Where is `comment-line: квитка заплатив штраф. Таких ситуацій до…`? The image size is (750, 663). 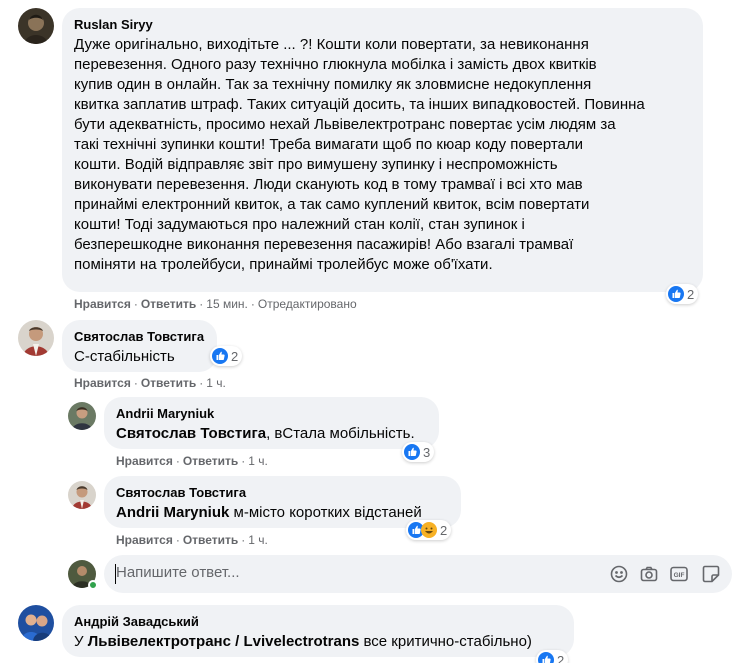 comment-line: квитка заплатив штраф. Таких ситуацій до… is located at coordinates (359, 104).